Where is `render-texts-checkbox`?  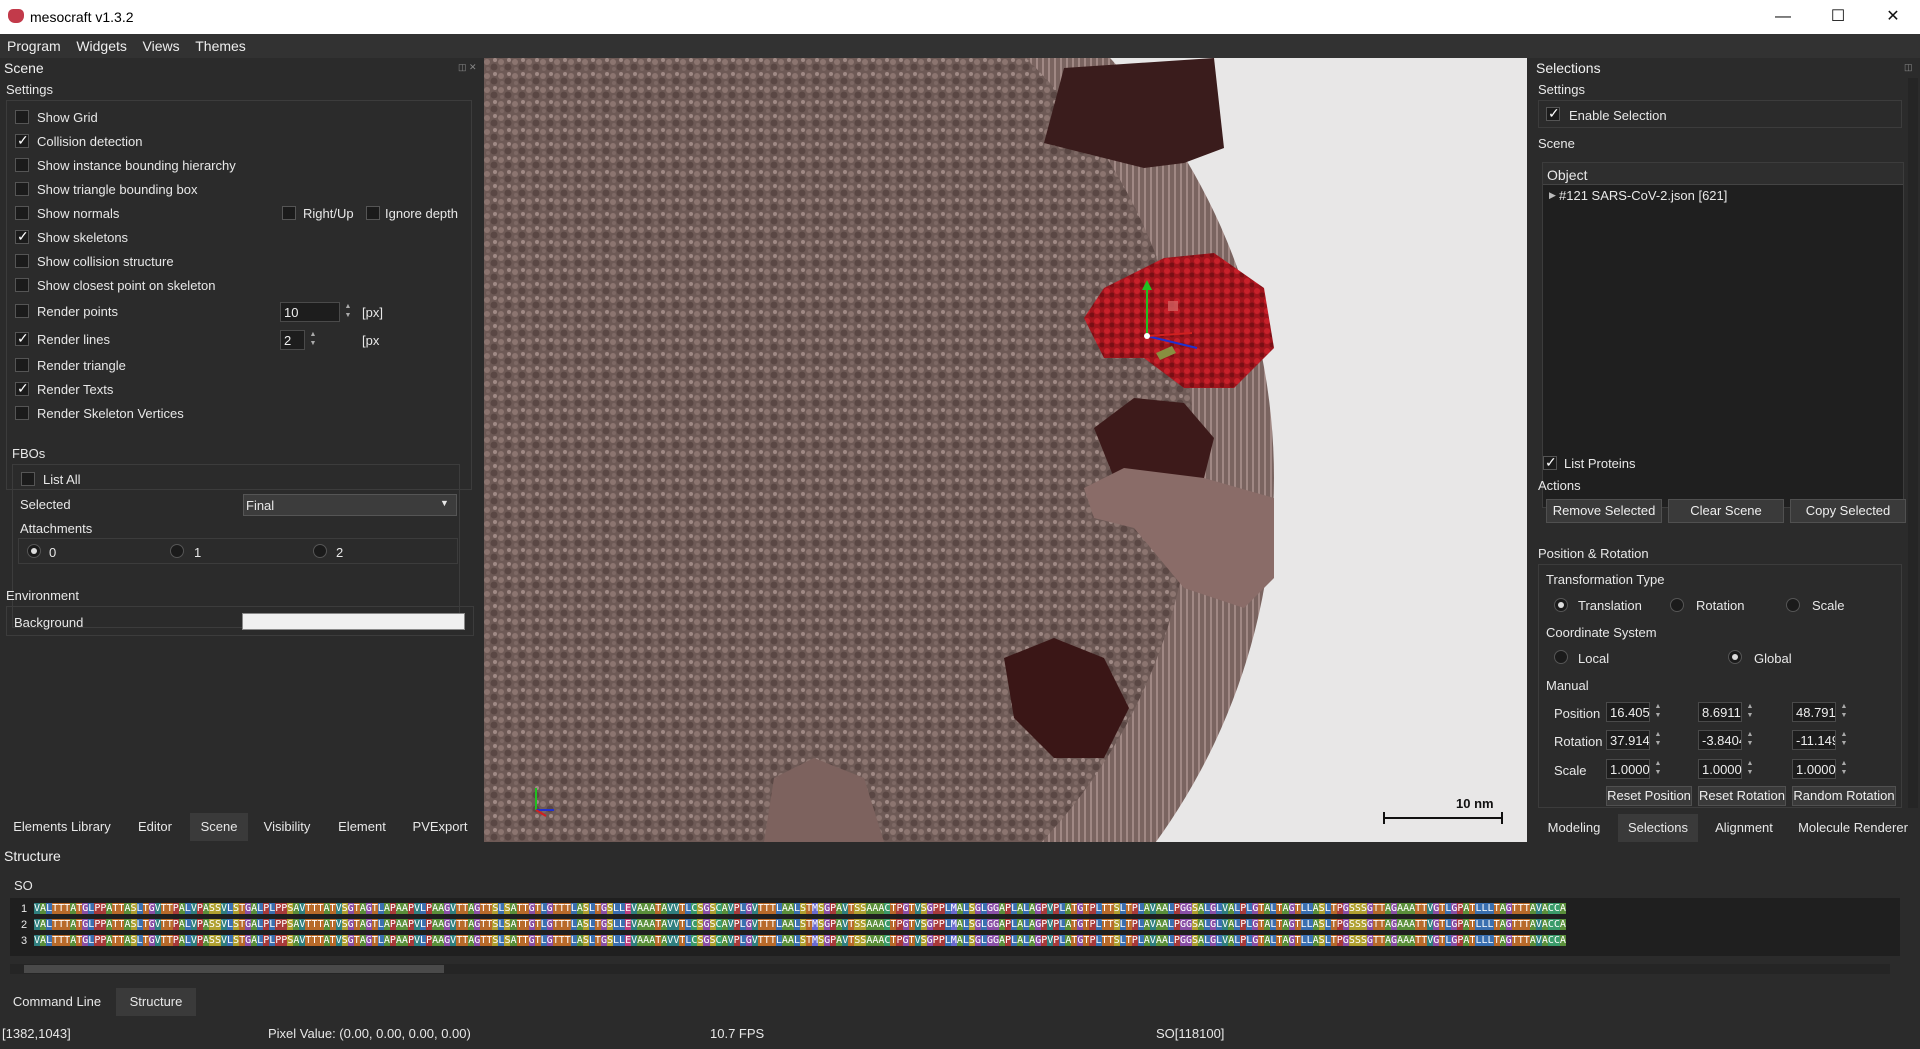
render-texts-checkbox is located at coordinates (22, 388).